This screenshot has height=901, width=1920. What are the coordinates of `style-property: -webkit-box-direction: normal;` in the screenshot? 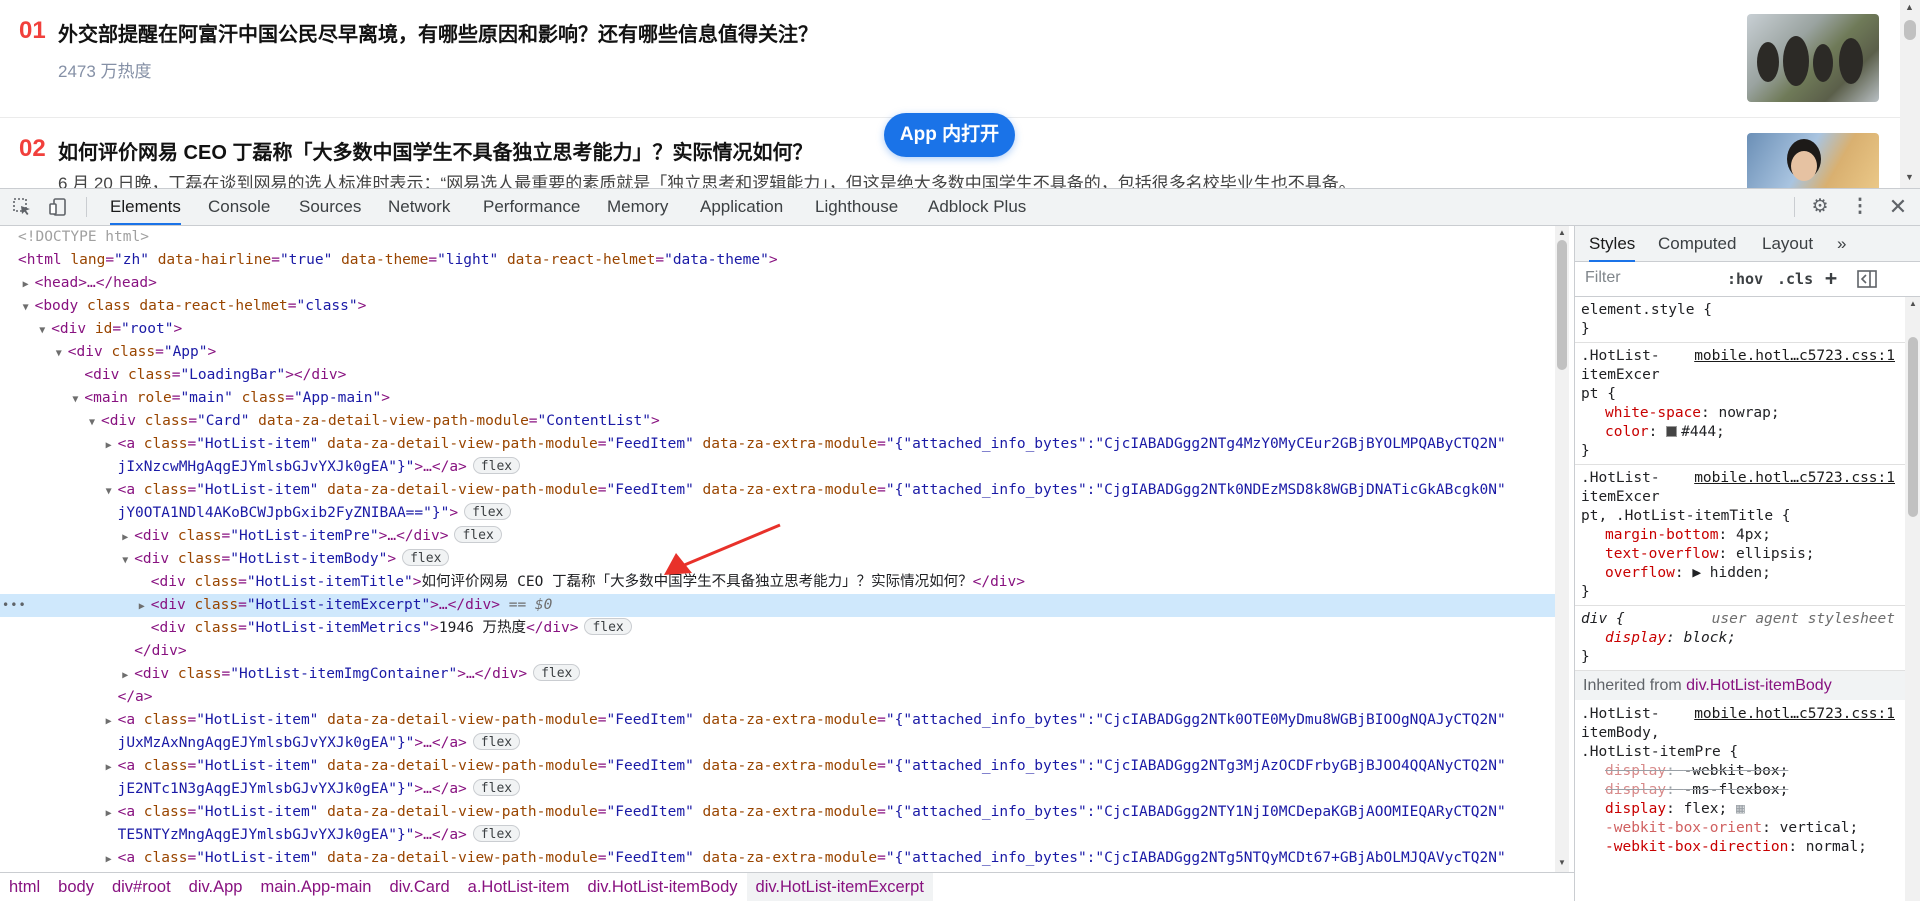 It's located at (1736, 847).